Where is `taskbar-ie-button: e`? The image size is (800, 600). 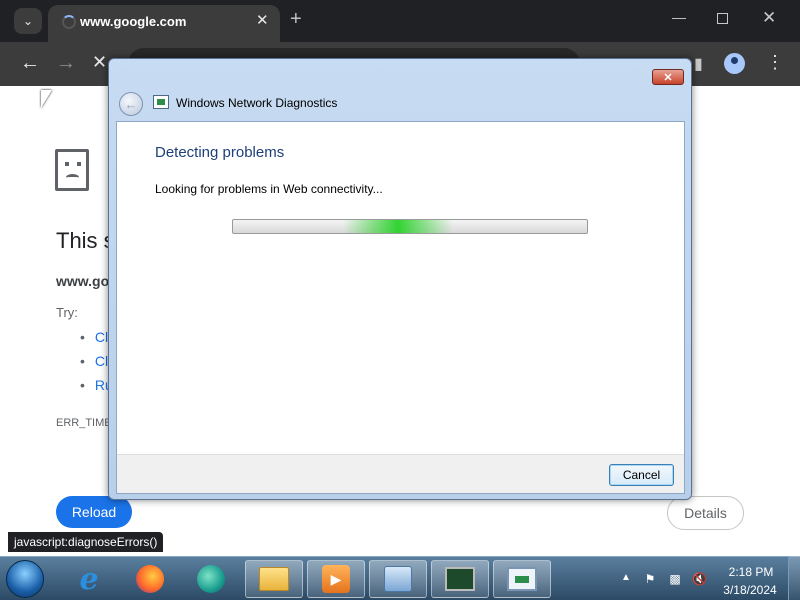 taskbar-ie-button: e is located at coordinates (89, 579).